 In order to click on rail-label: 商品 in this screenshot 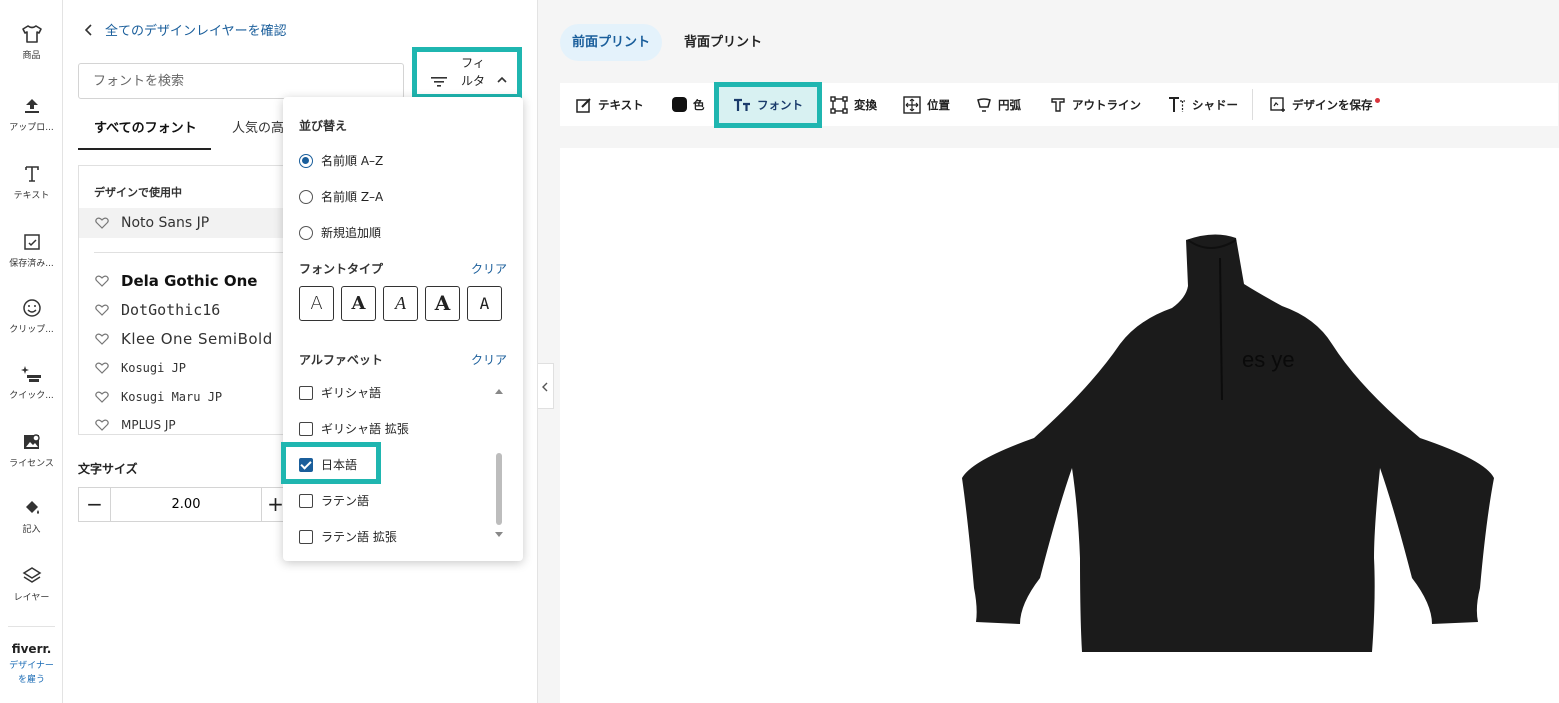, I will do `click(31, 56)`.